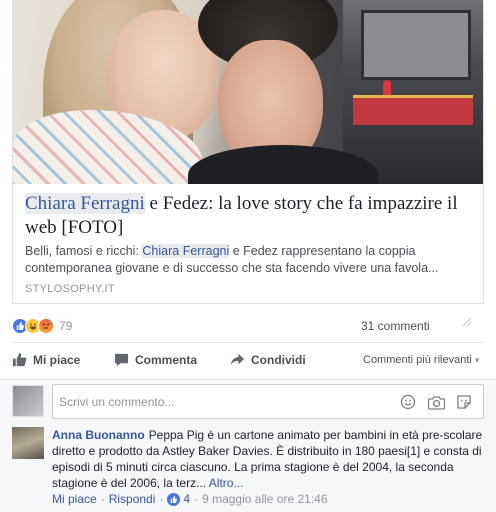 This screenshot has width=496, height=512. I want to click on comment-like-link: Mi piace, so click(74, 499).